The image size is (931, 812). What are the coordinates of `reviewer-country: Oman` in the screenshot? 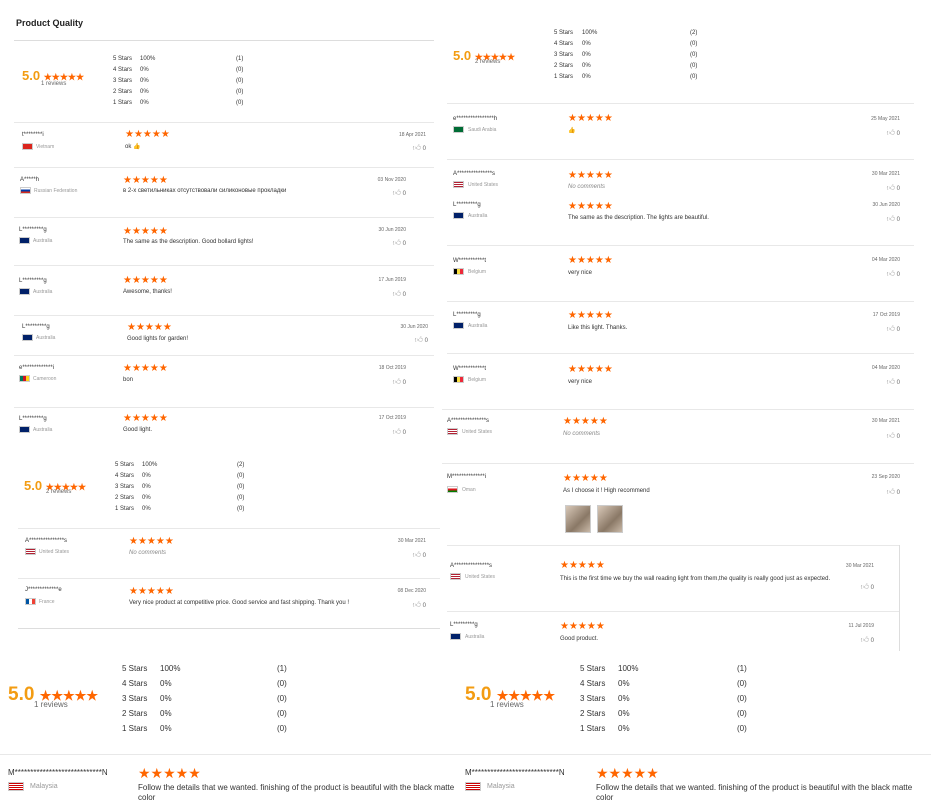 It's located at (469, 490).